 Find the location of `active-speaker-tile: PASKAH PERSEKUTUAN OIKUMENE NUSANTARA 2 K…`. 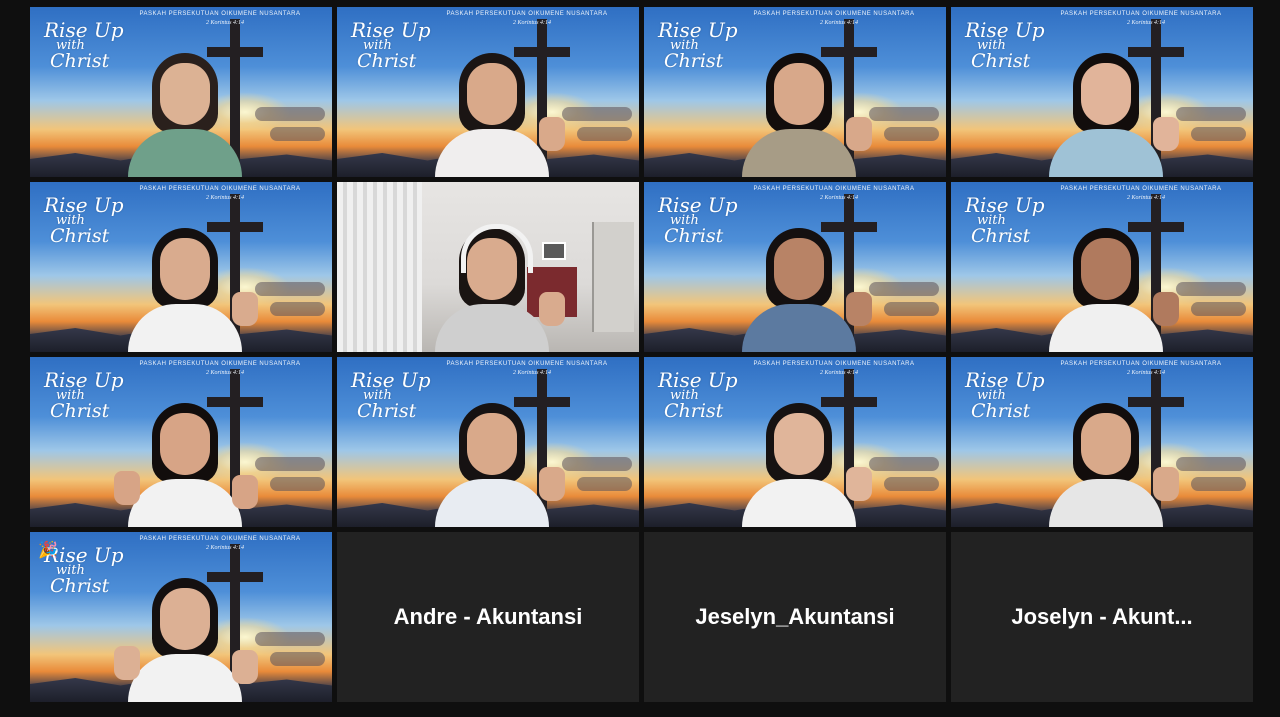

active-speaker-tile: PASKAH PERSEKUTUAN OIKUMENE NUSANTARA 2 K… is located at coordinates (488, 92).